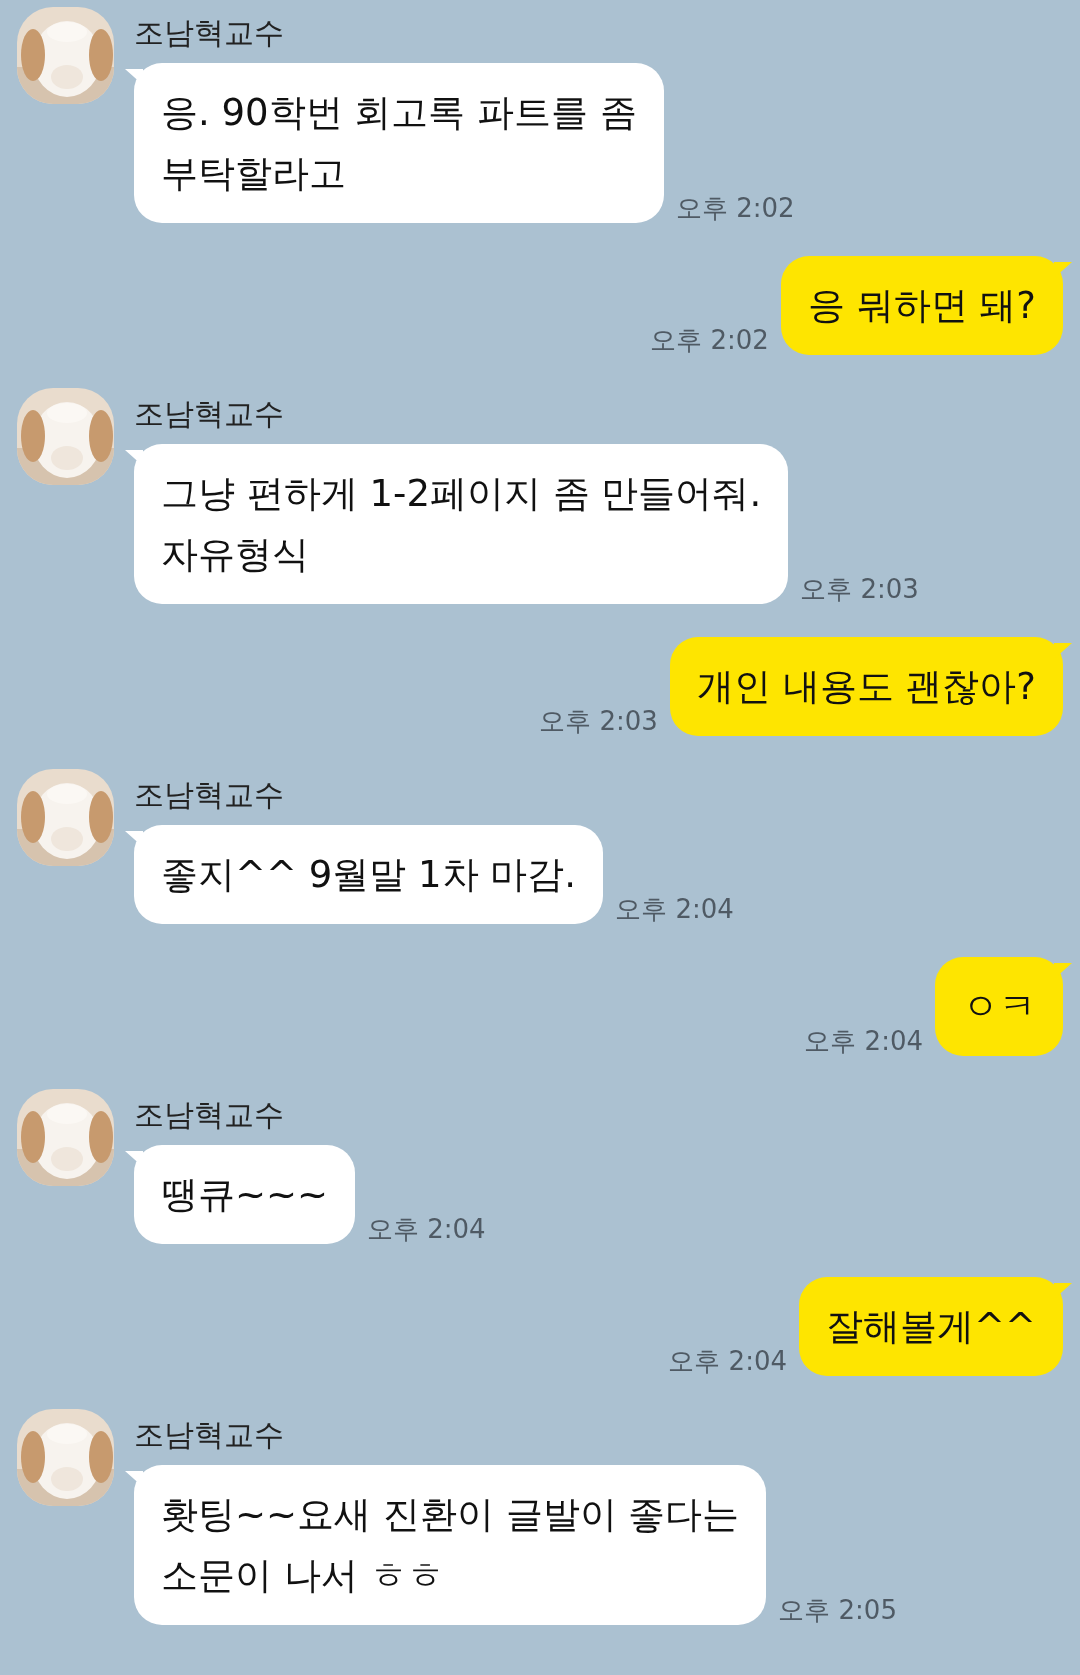  What do you see at coordinates (837, 1610) in the screenshot?
I see `message-time: 오후 2:05` at bounding box center [837, 1610].